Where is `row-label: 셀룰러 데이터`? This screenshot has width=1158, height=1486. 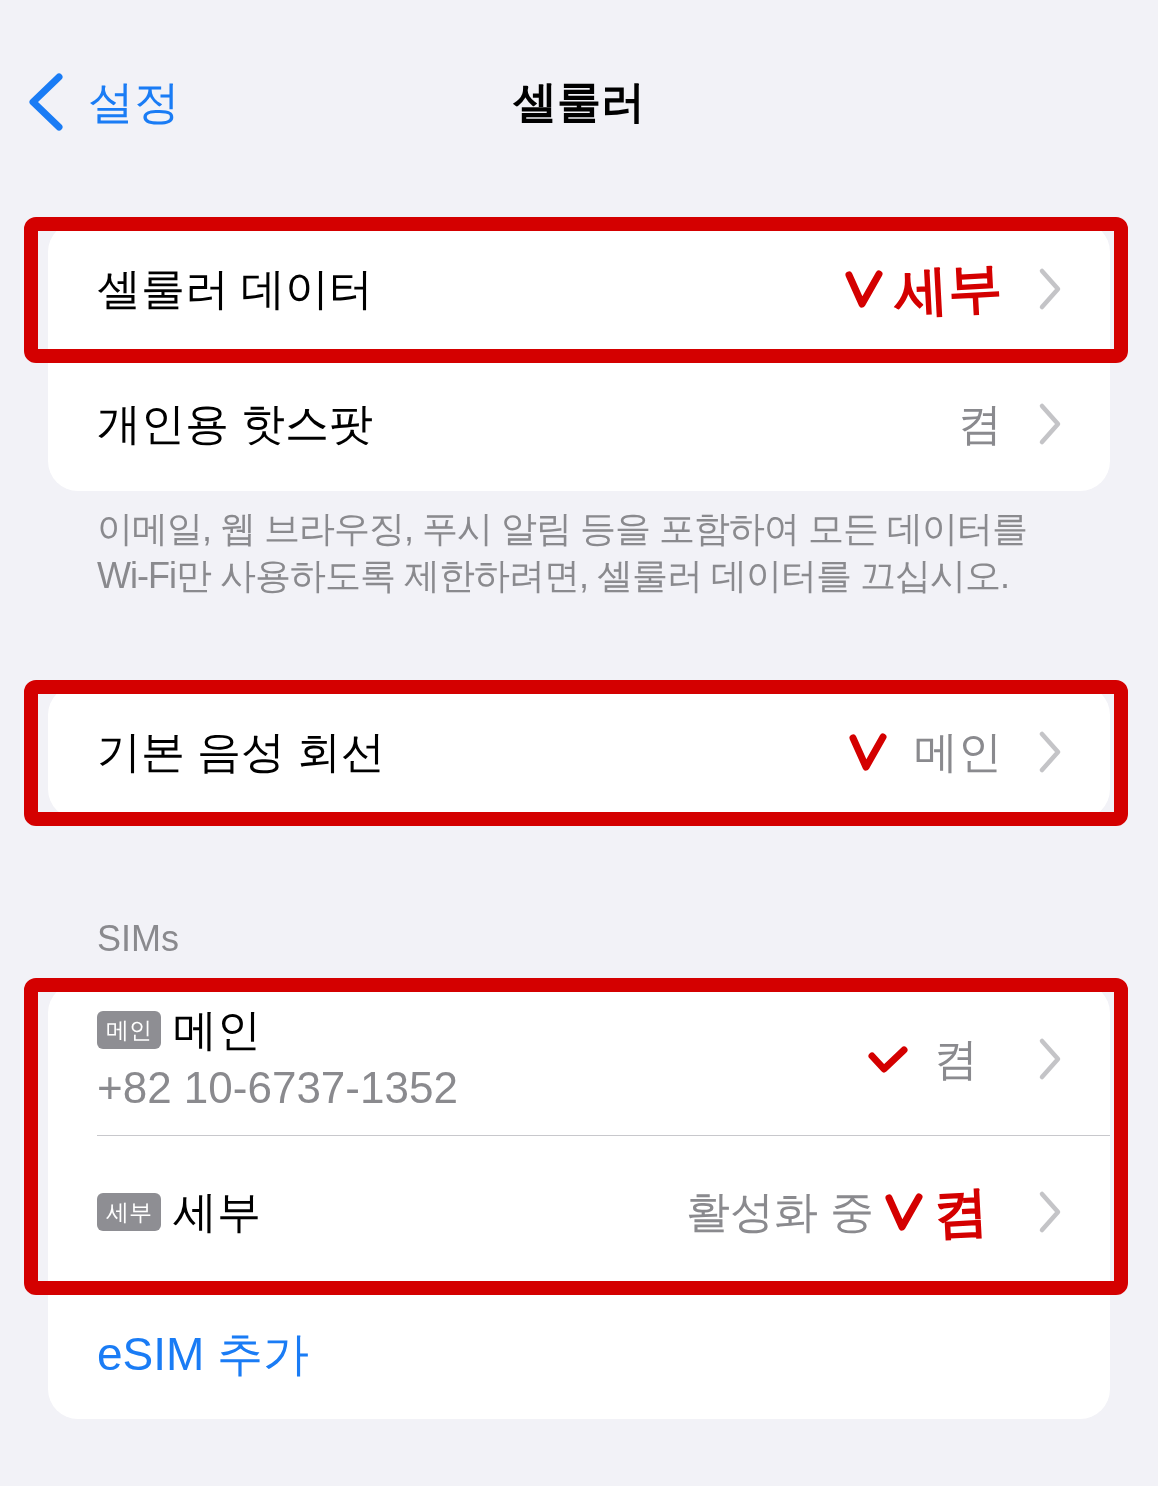 row-label: 셀룰러 데이터 is located at coordinates (235, 289).